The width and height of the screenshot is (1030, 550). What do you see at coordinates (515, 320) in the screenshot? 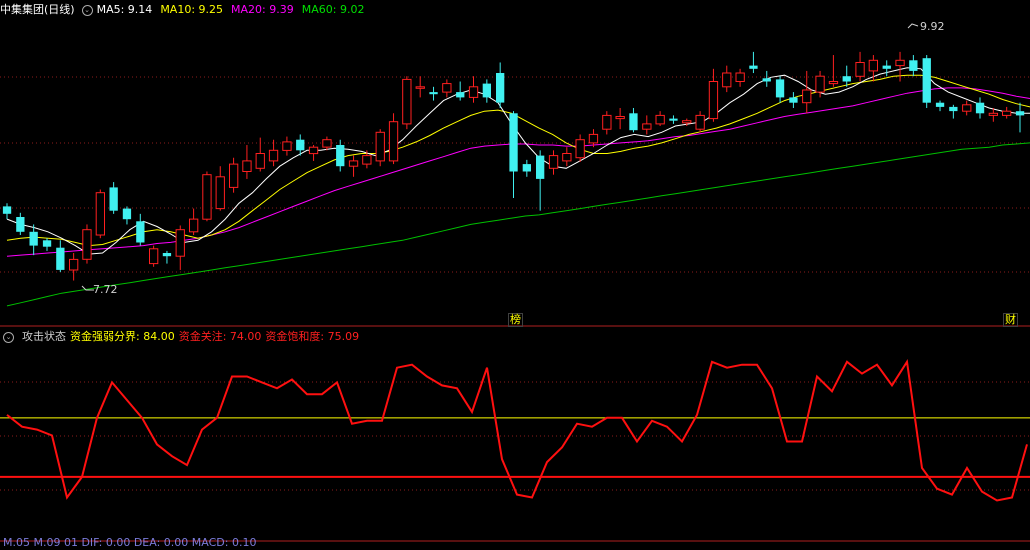
I see `rank-marker: 榜` at bounding box center [515, 320].